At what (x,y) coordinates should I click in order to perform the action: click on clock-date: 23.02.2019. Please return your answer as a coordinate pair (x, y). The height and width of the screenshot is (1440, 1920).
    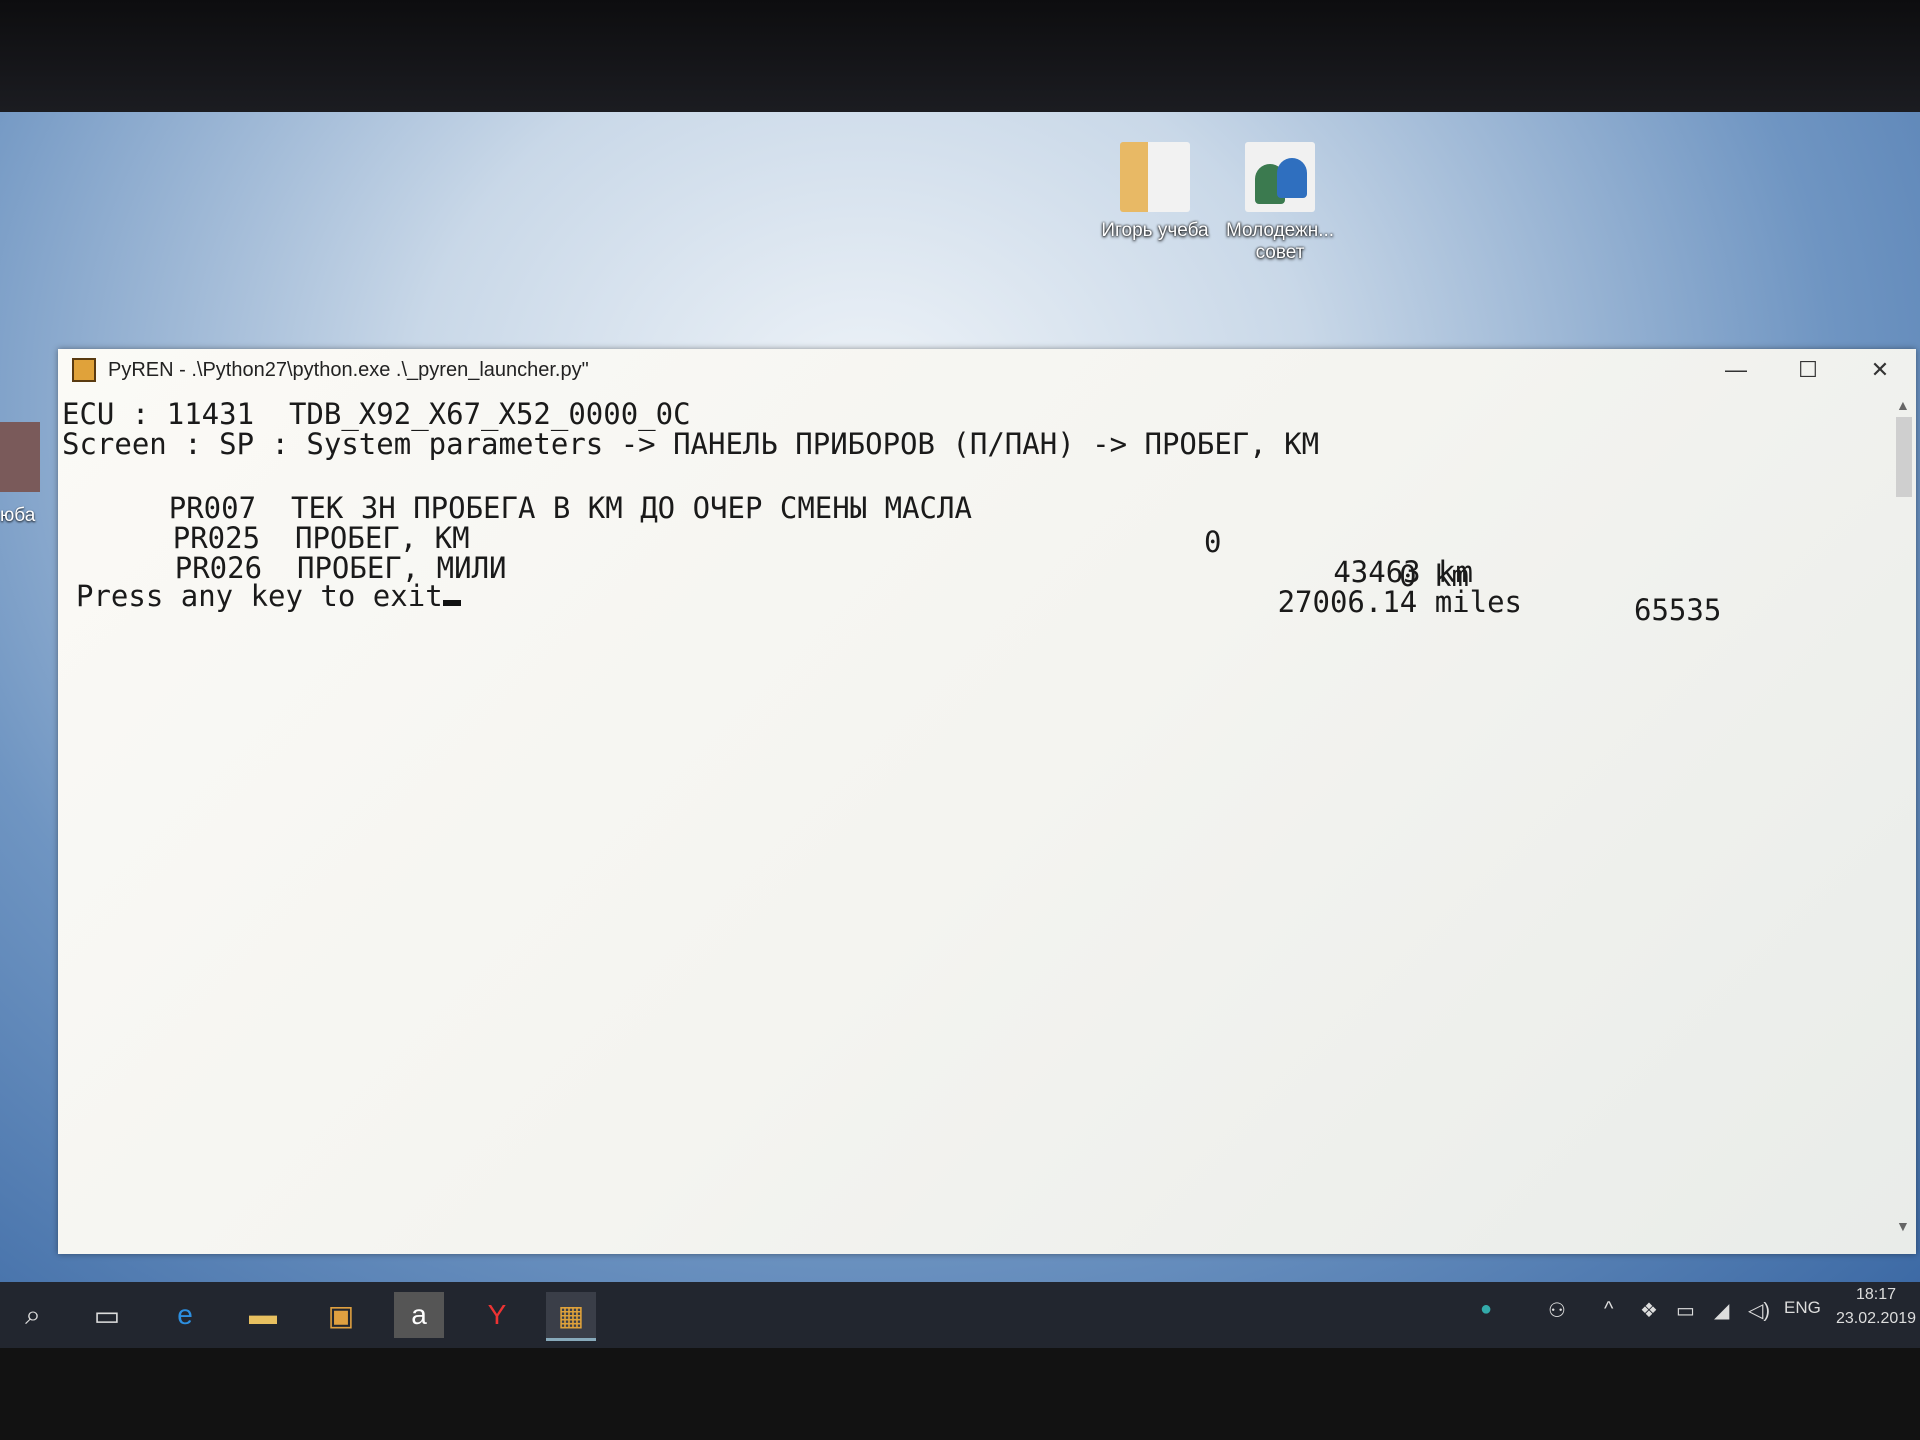
    Looking at the image, I should click on (1876, 1319).